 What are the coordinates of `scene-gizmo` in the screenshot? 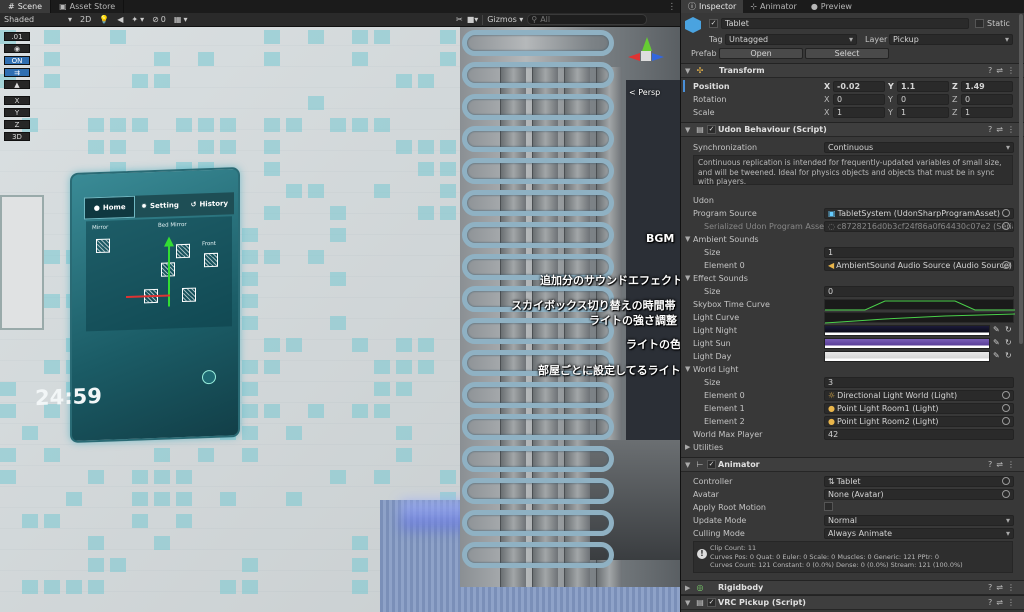 It's located at (646, 60).